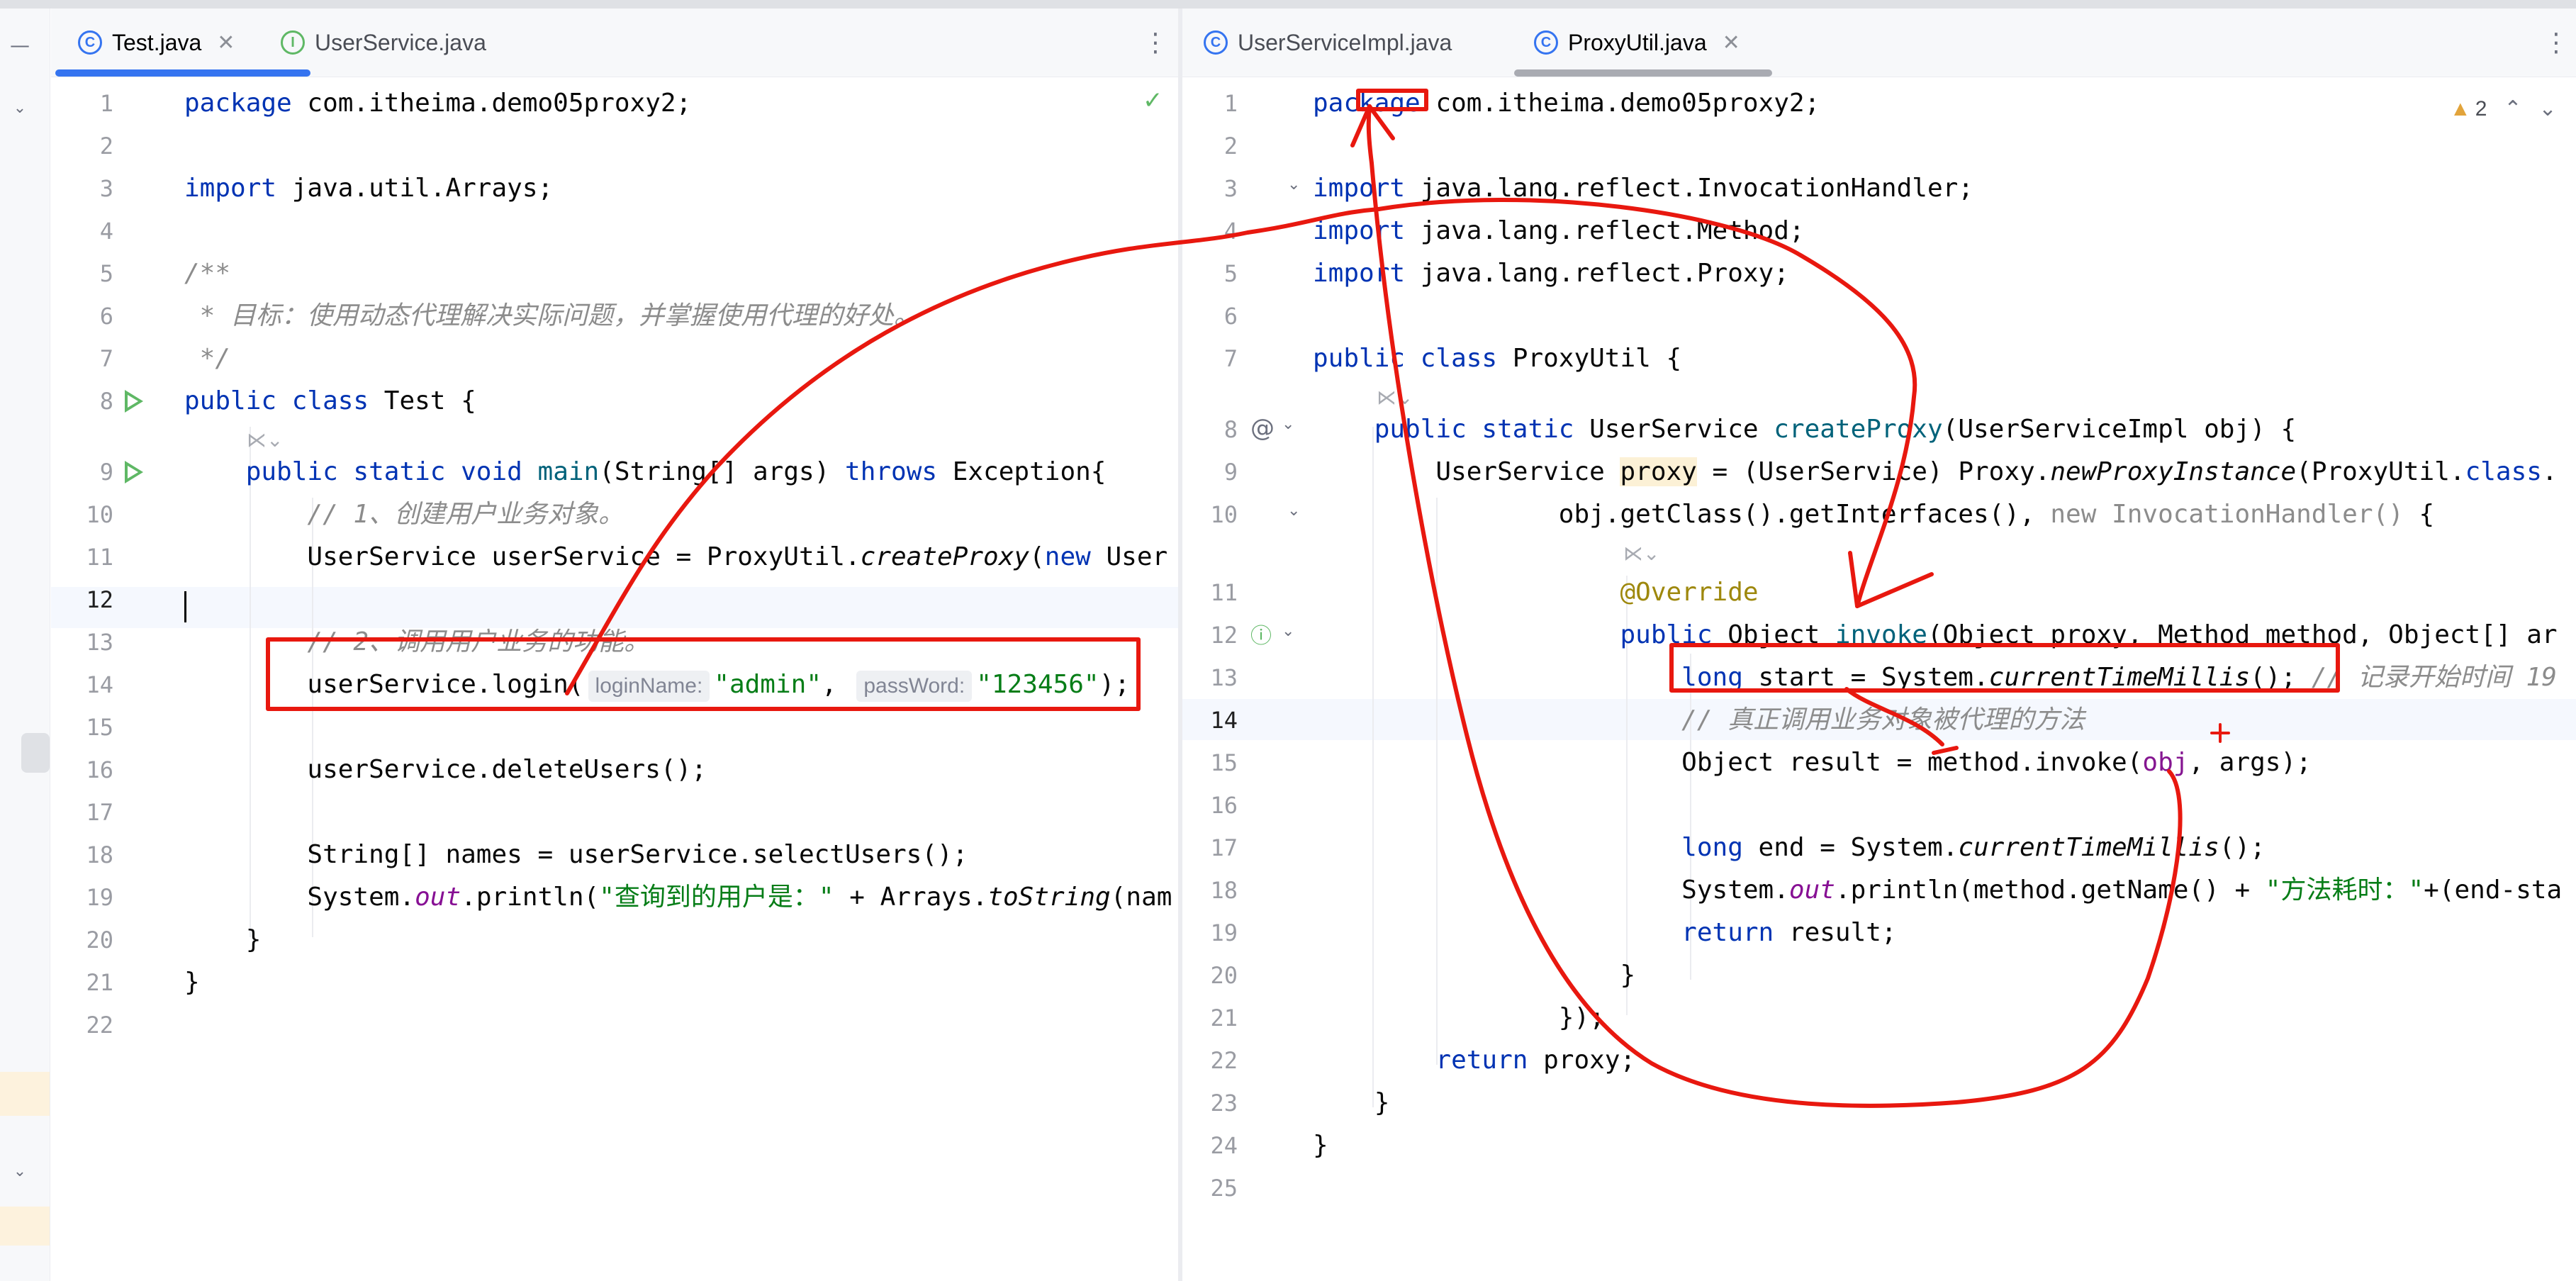 Image resolution: width=2576 pixels, height=1281 pixels. Describe the element at coordinates (369, 188) in the screenshot. I see `code-line: import java.util.Arrays;` at that location.